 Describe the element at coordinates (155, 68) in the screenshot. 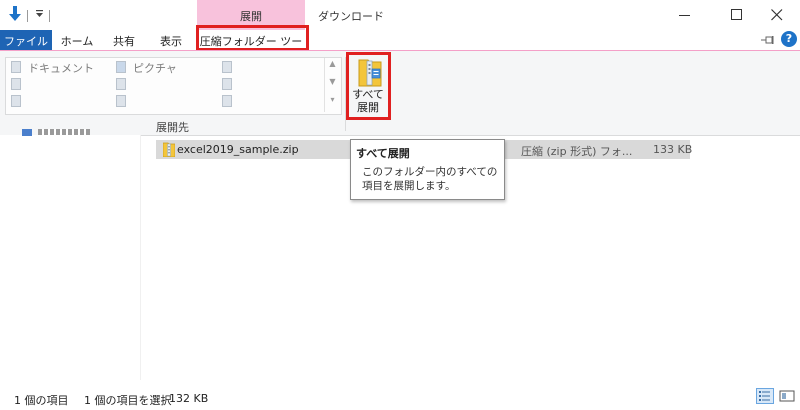

I see `destination-pictures-label: ピクチャ` at that location.